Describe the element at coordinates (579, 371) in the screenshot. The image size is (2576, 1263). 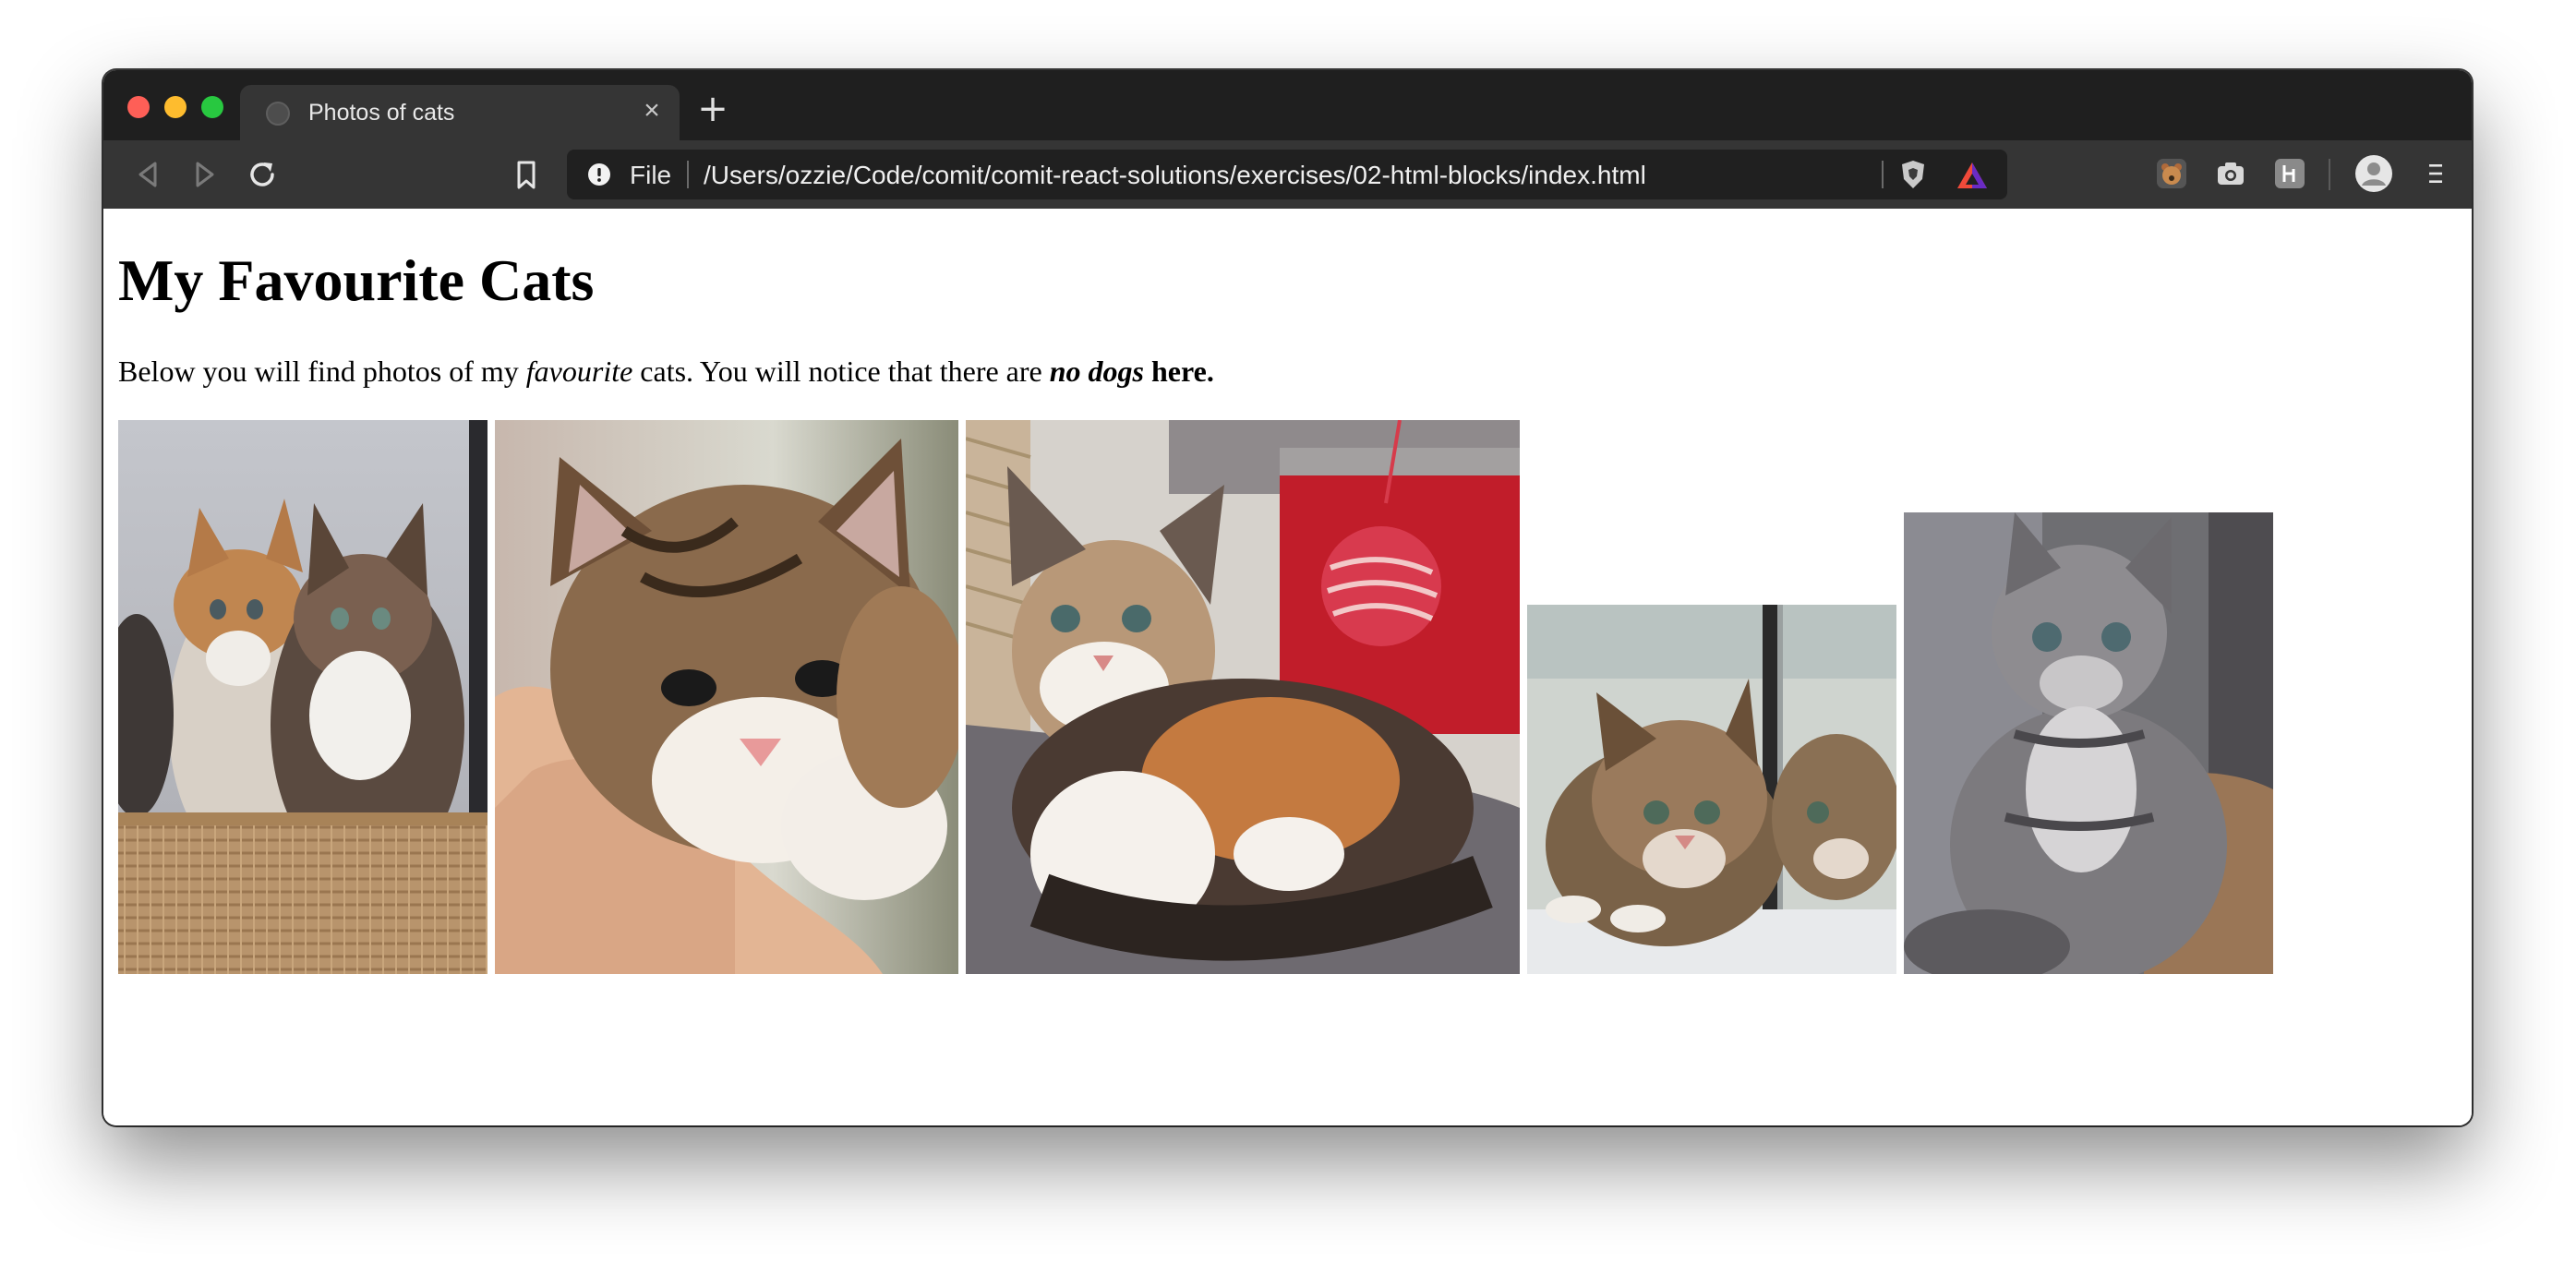
I see `intro-emphasis: favourite` at that location.